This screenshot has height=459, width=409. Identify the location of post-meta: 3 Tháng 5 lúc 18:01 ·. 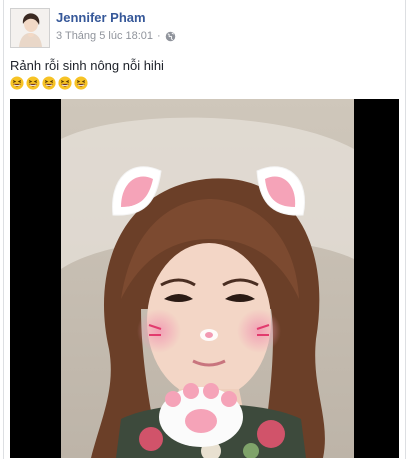
(116, 36).